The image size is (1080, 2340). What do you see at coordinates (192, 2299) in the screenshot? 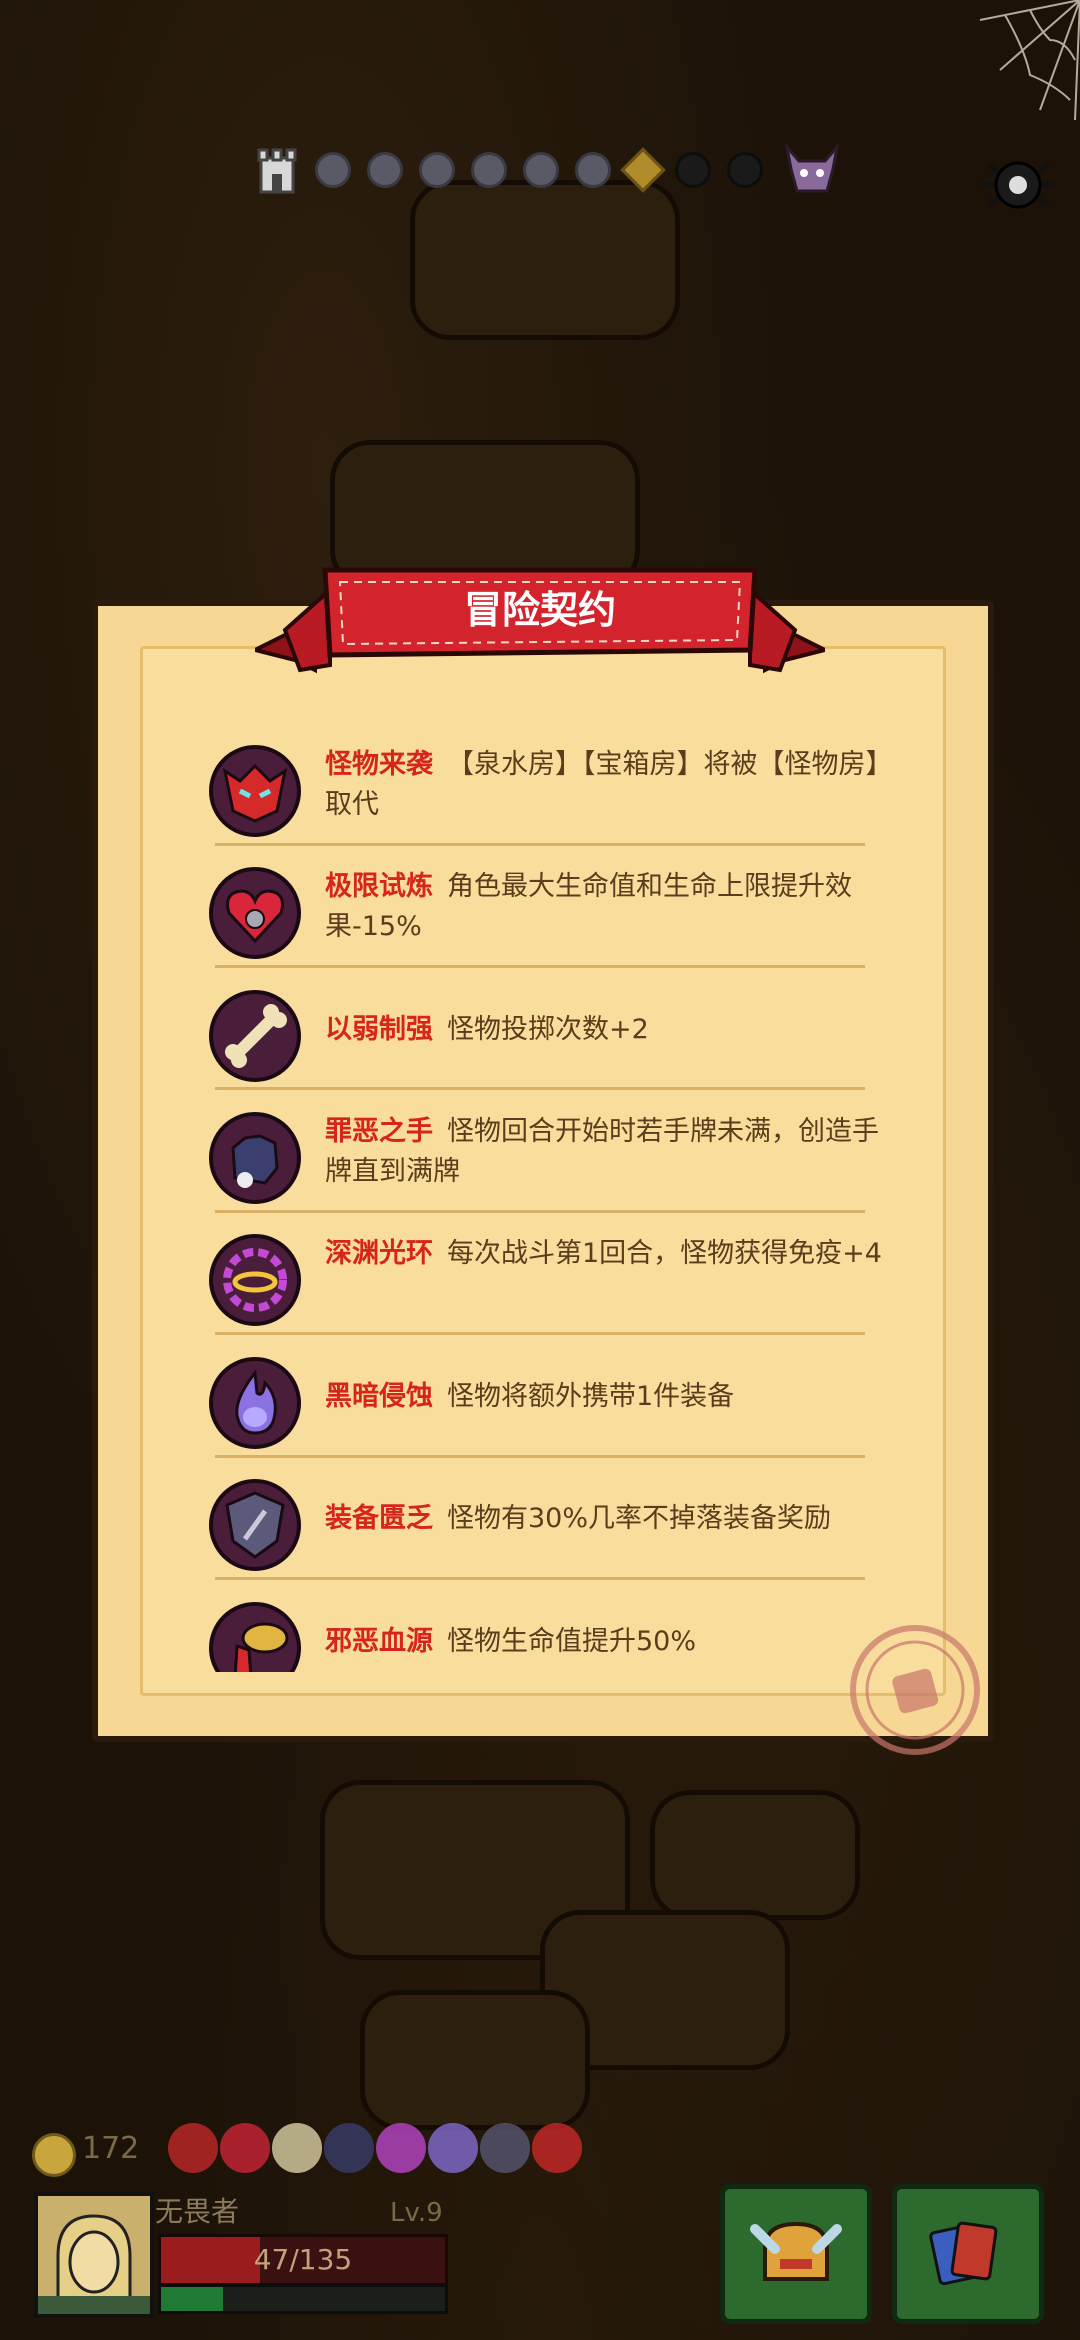
I see `xp-fill` at bounding box center [192, 2299].